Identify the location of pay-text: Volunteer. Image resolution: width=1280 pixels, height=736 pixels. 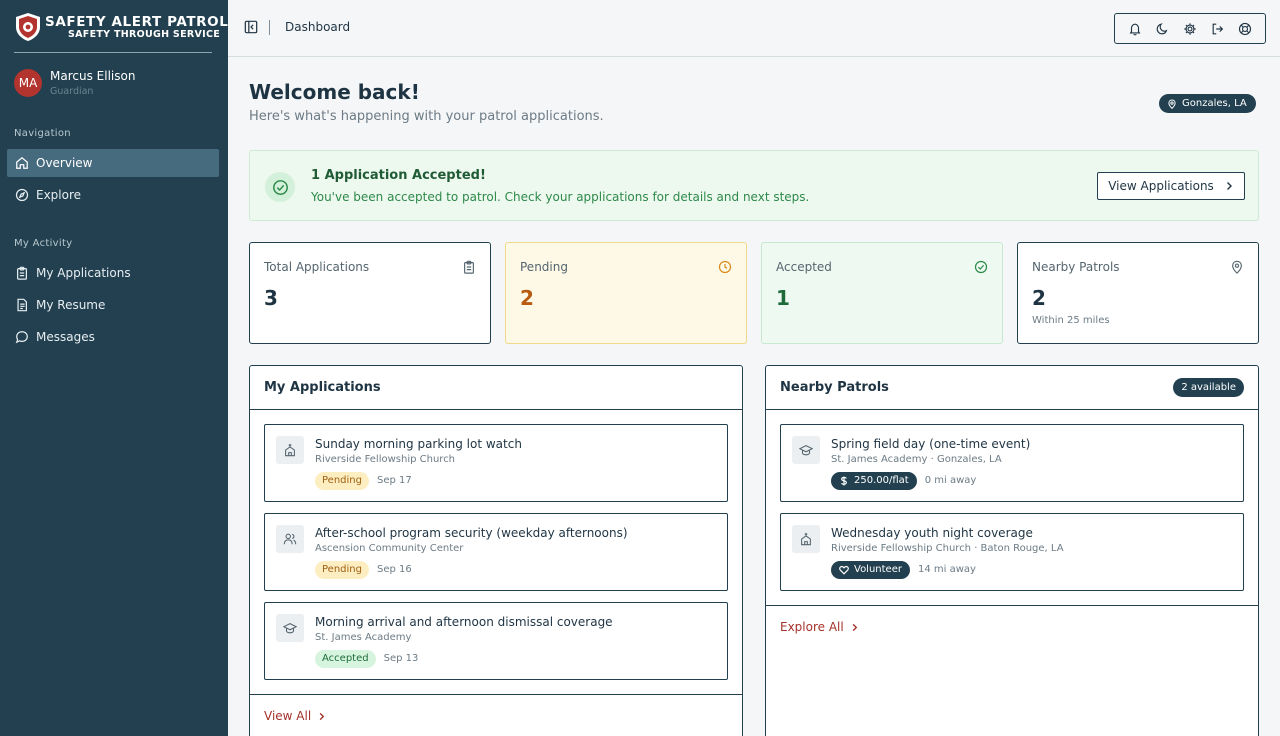
(878, 569).